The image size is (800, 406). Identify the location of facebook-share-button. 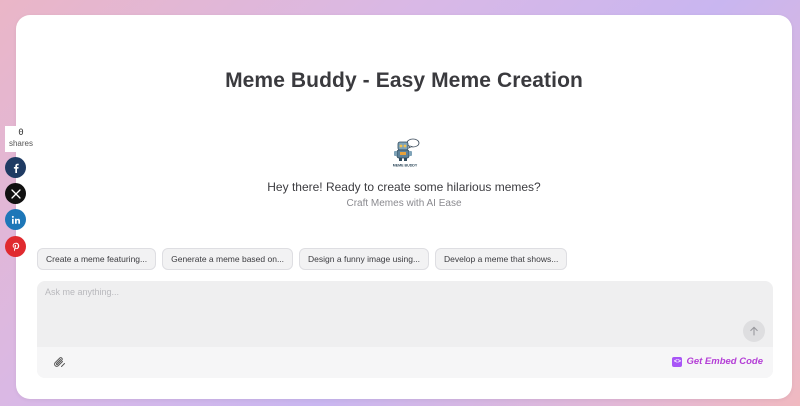
(15, 167).